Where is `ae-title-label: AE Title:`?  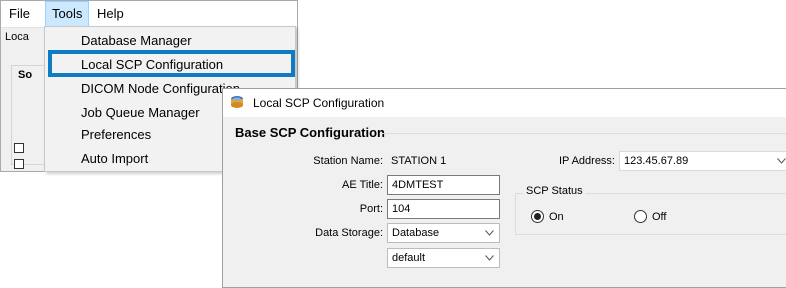 ae-title-label: AE Title: is located at coordinates (362, 185).